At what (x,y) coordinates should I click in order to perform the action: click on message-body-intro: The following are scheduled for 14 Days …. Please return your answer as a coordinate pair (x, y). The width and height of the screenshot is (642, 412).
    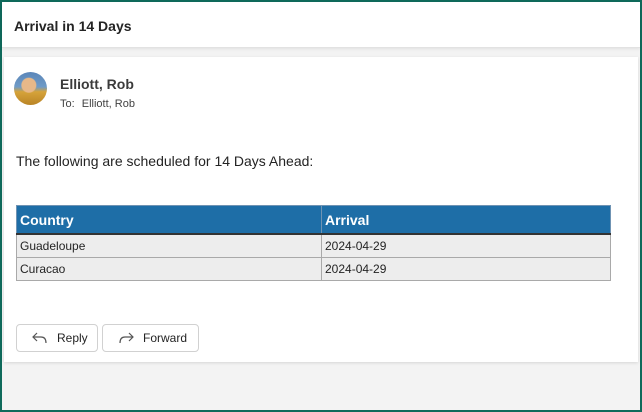
    Looking at the image, I should click on (165, 161).